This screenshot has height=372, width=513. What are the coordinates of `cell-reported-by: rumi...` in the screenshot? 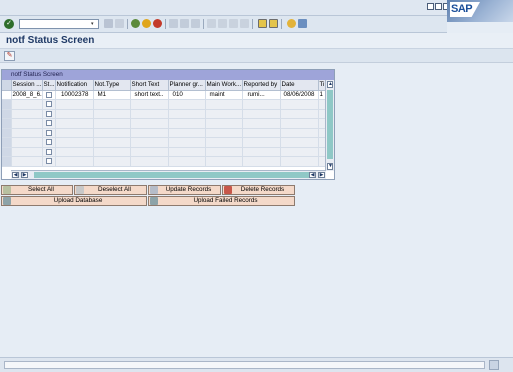 It's located at (261, 95).